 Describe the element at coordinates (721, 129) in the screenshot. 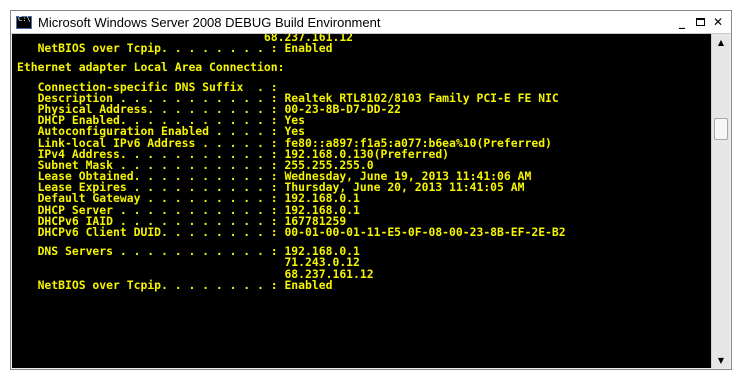

I see `scrollbar-thumb` at that location.